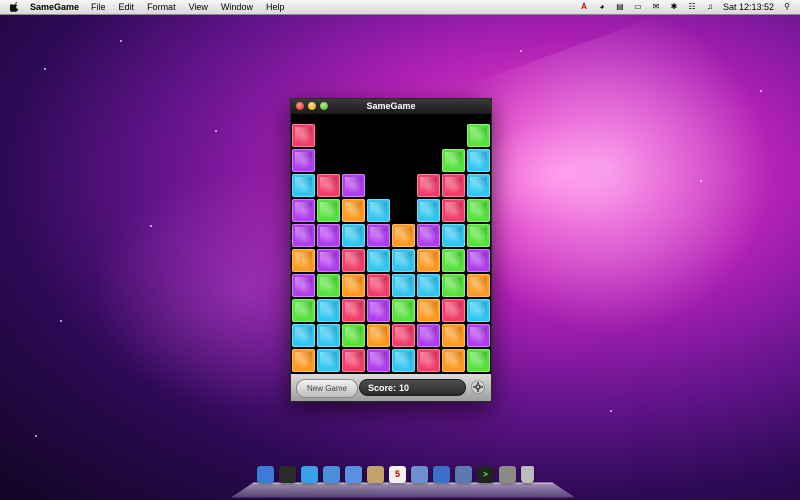  Describe the element at coordinates (419, 474) in the screenshot. I see `preview-icon` at that location.